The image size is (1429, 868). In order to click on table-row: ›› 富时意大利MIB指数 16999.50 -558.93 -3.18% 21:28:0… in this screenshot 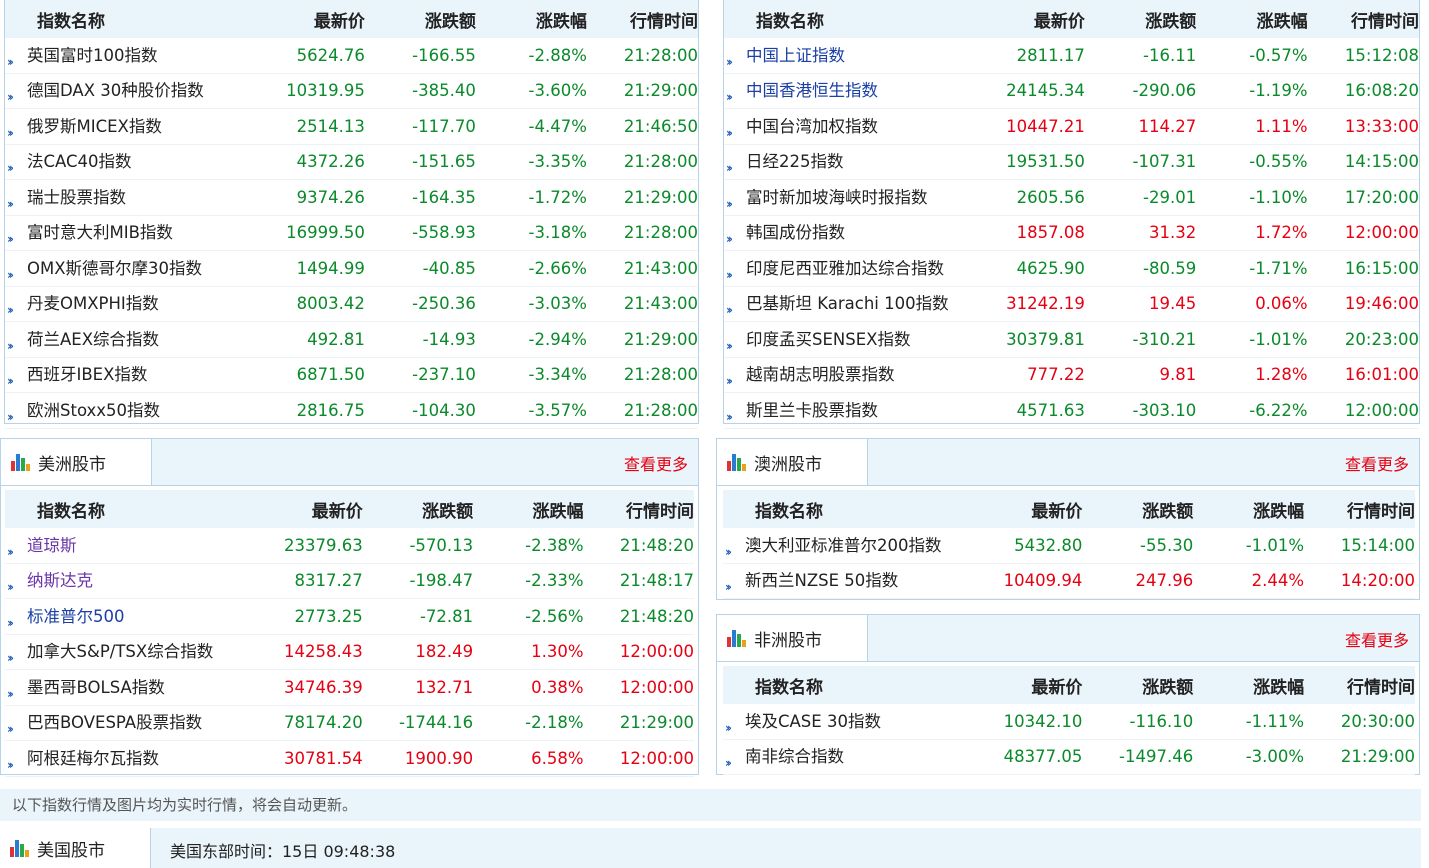, I will do `click(351, 233)`.